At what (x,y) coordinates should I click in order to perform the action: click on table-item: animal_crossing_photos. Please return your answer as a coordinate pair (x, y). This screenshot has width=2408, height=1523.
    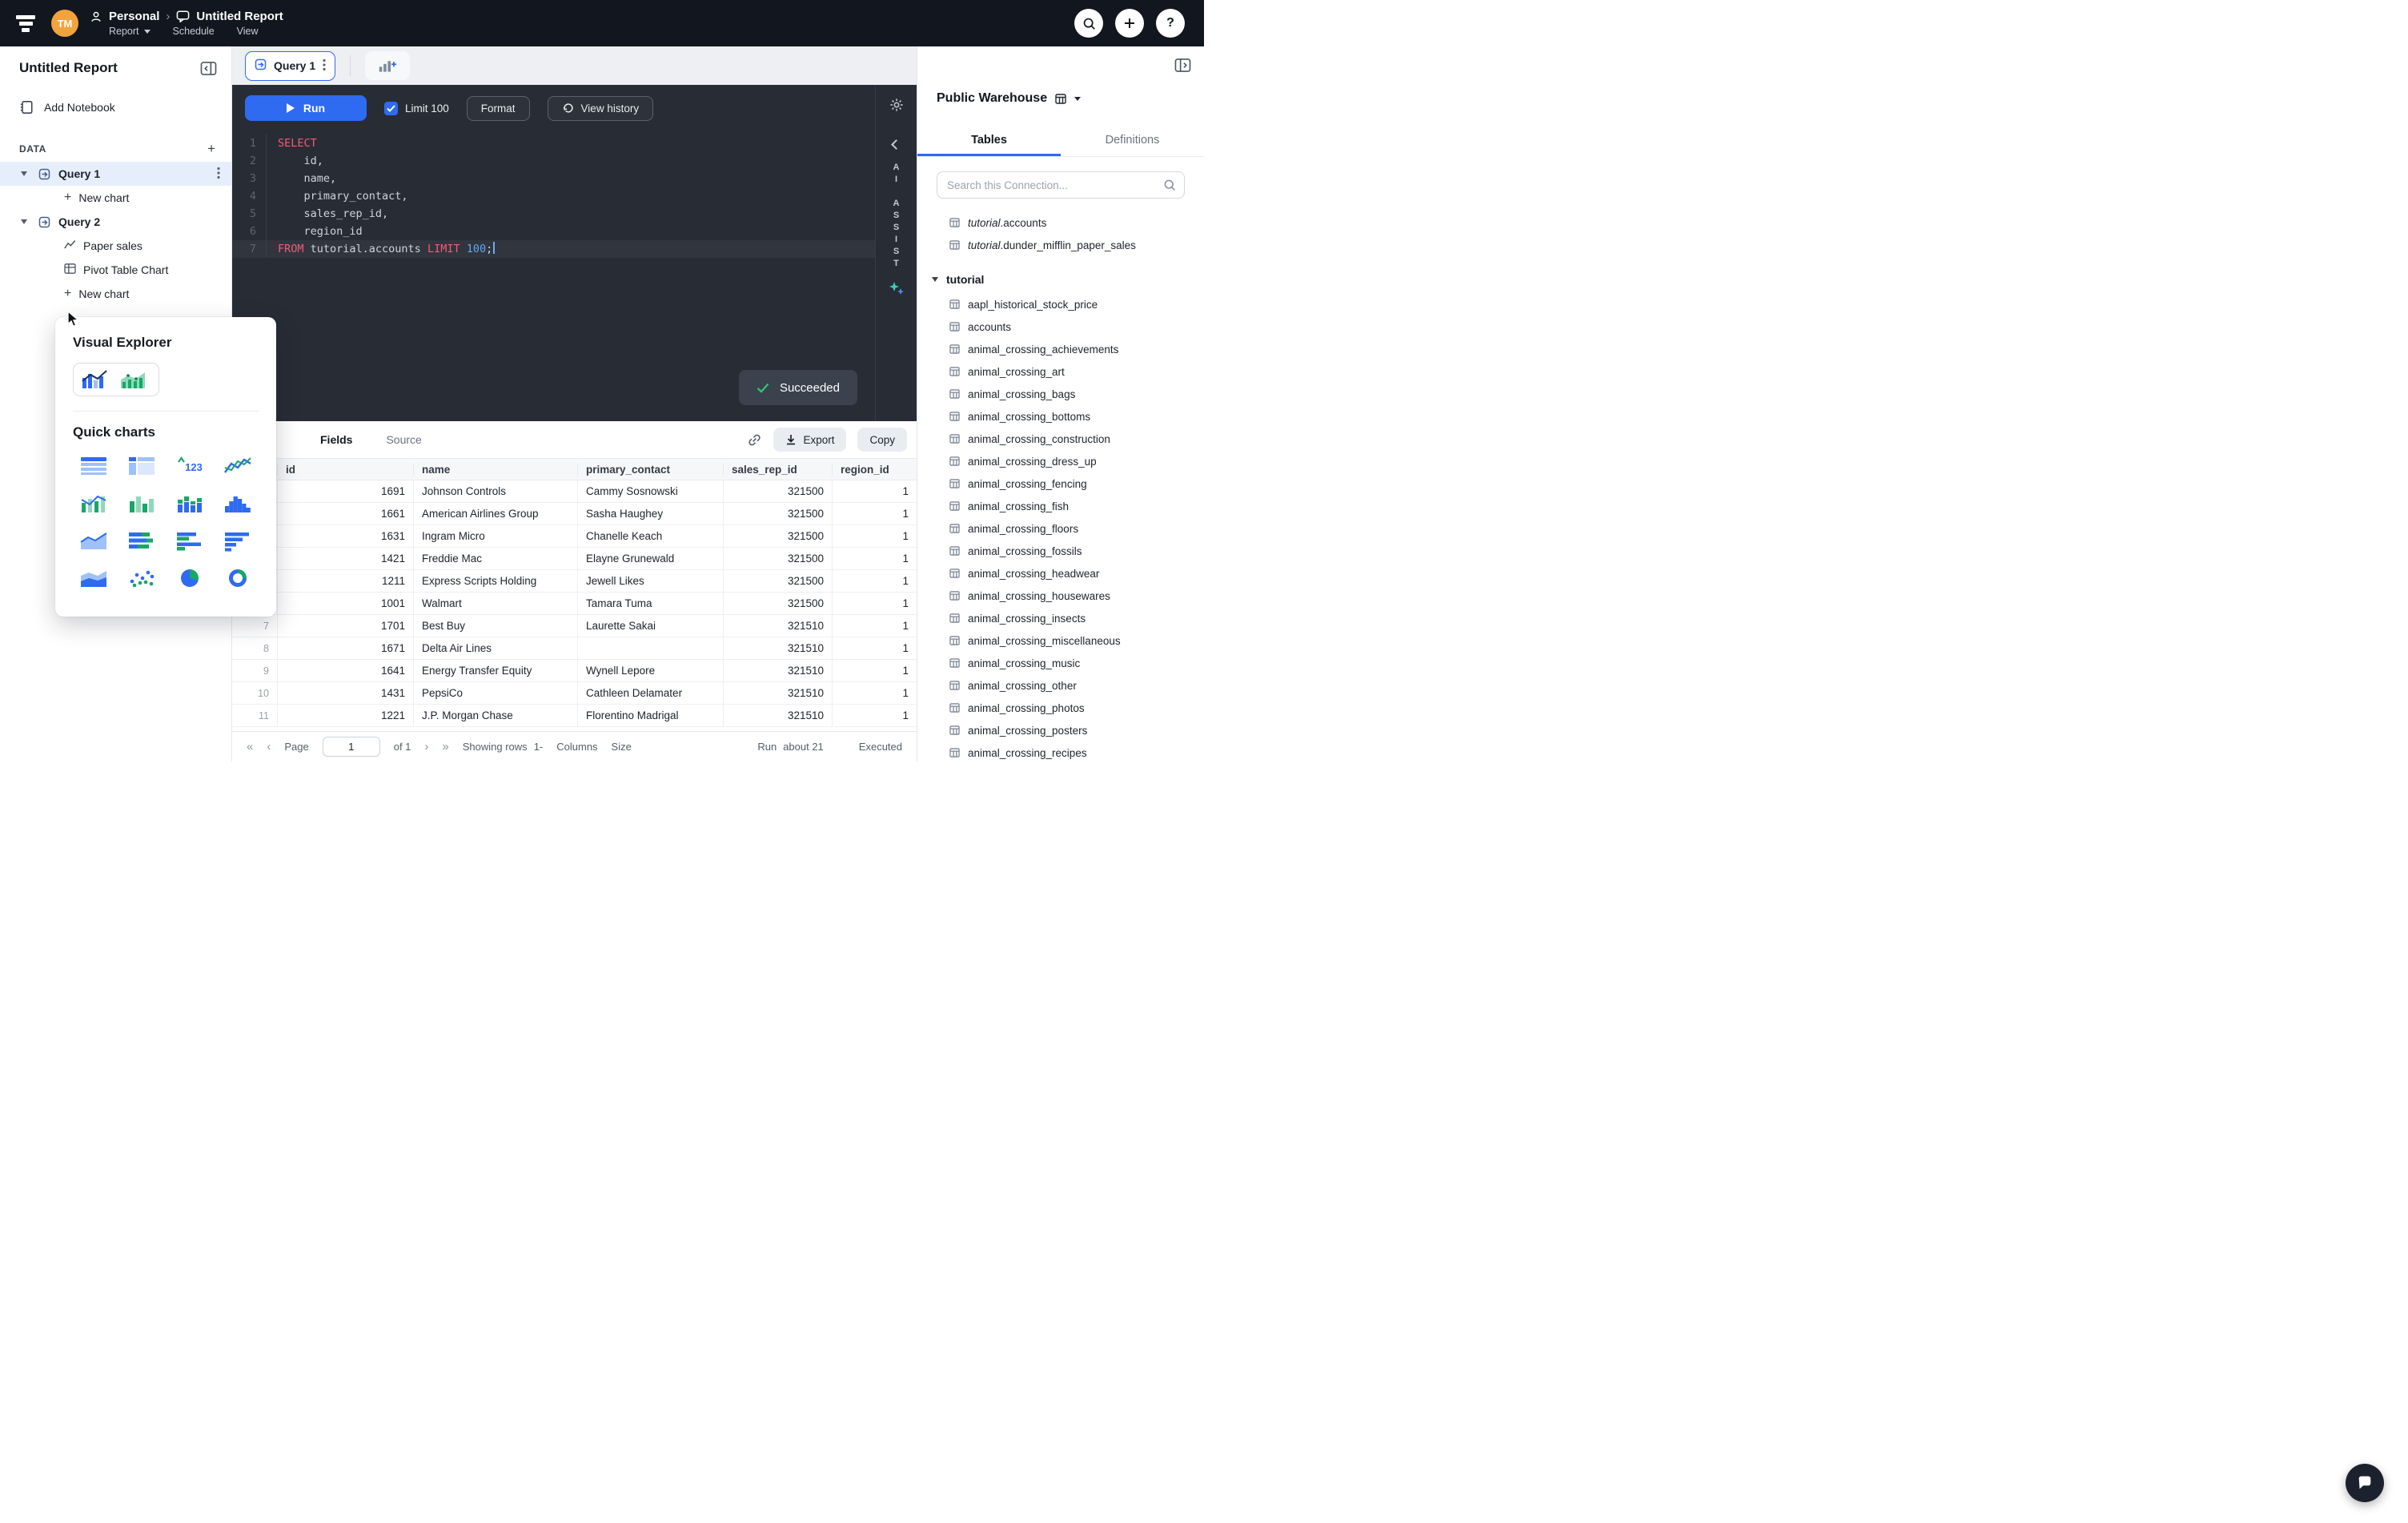
    Looking at the image, I should click on (1060, 708).